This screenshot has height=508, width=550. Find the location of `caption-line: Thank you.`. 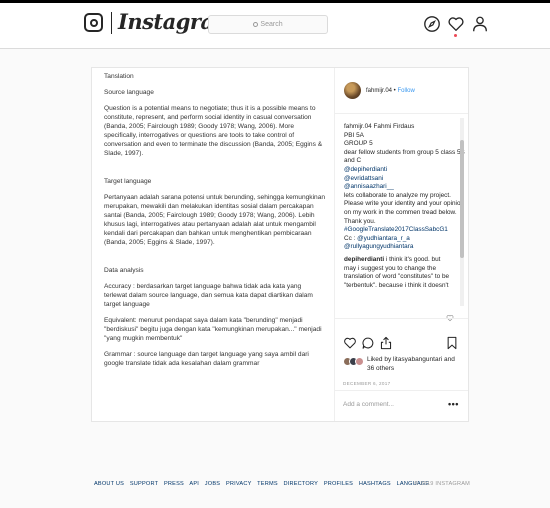

caption-line: Thank you. is located at coordinates (360, 221).